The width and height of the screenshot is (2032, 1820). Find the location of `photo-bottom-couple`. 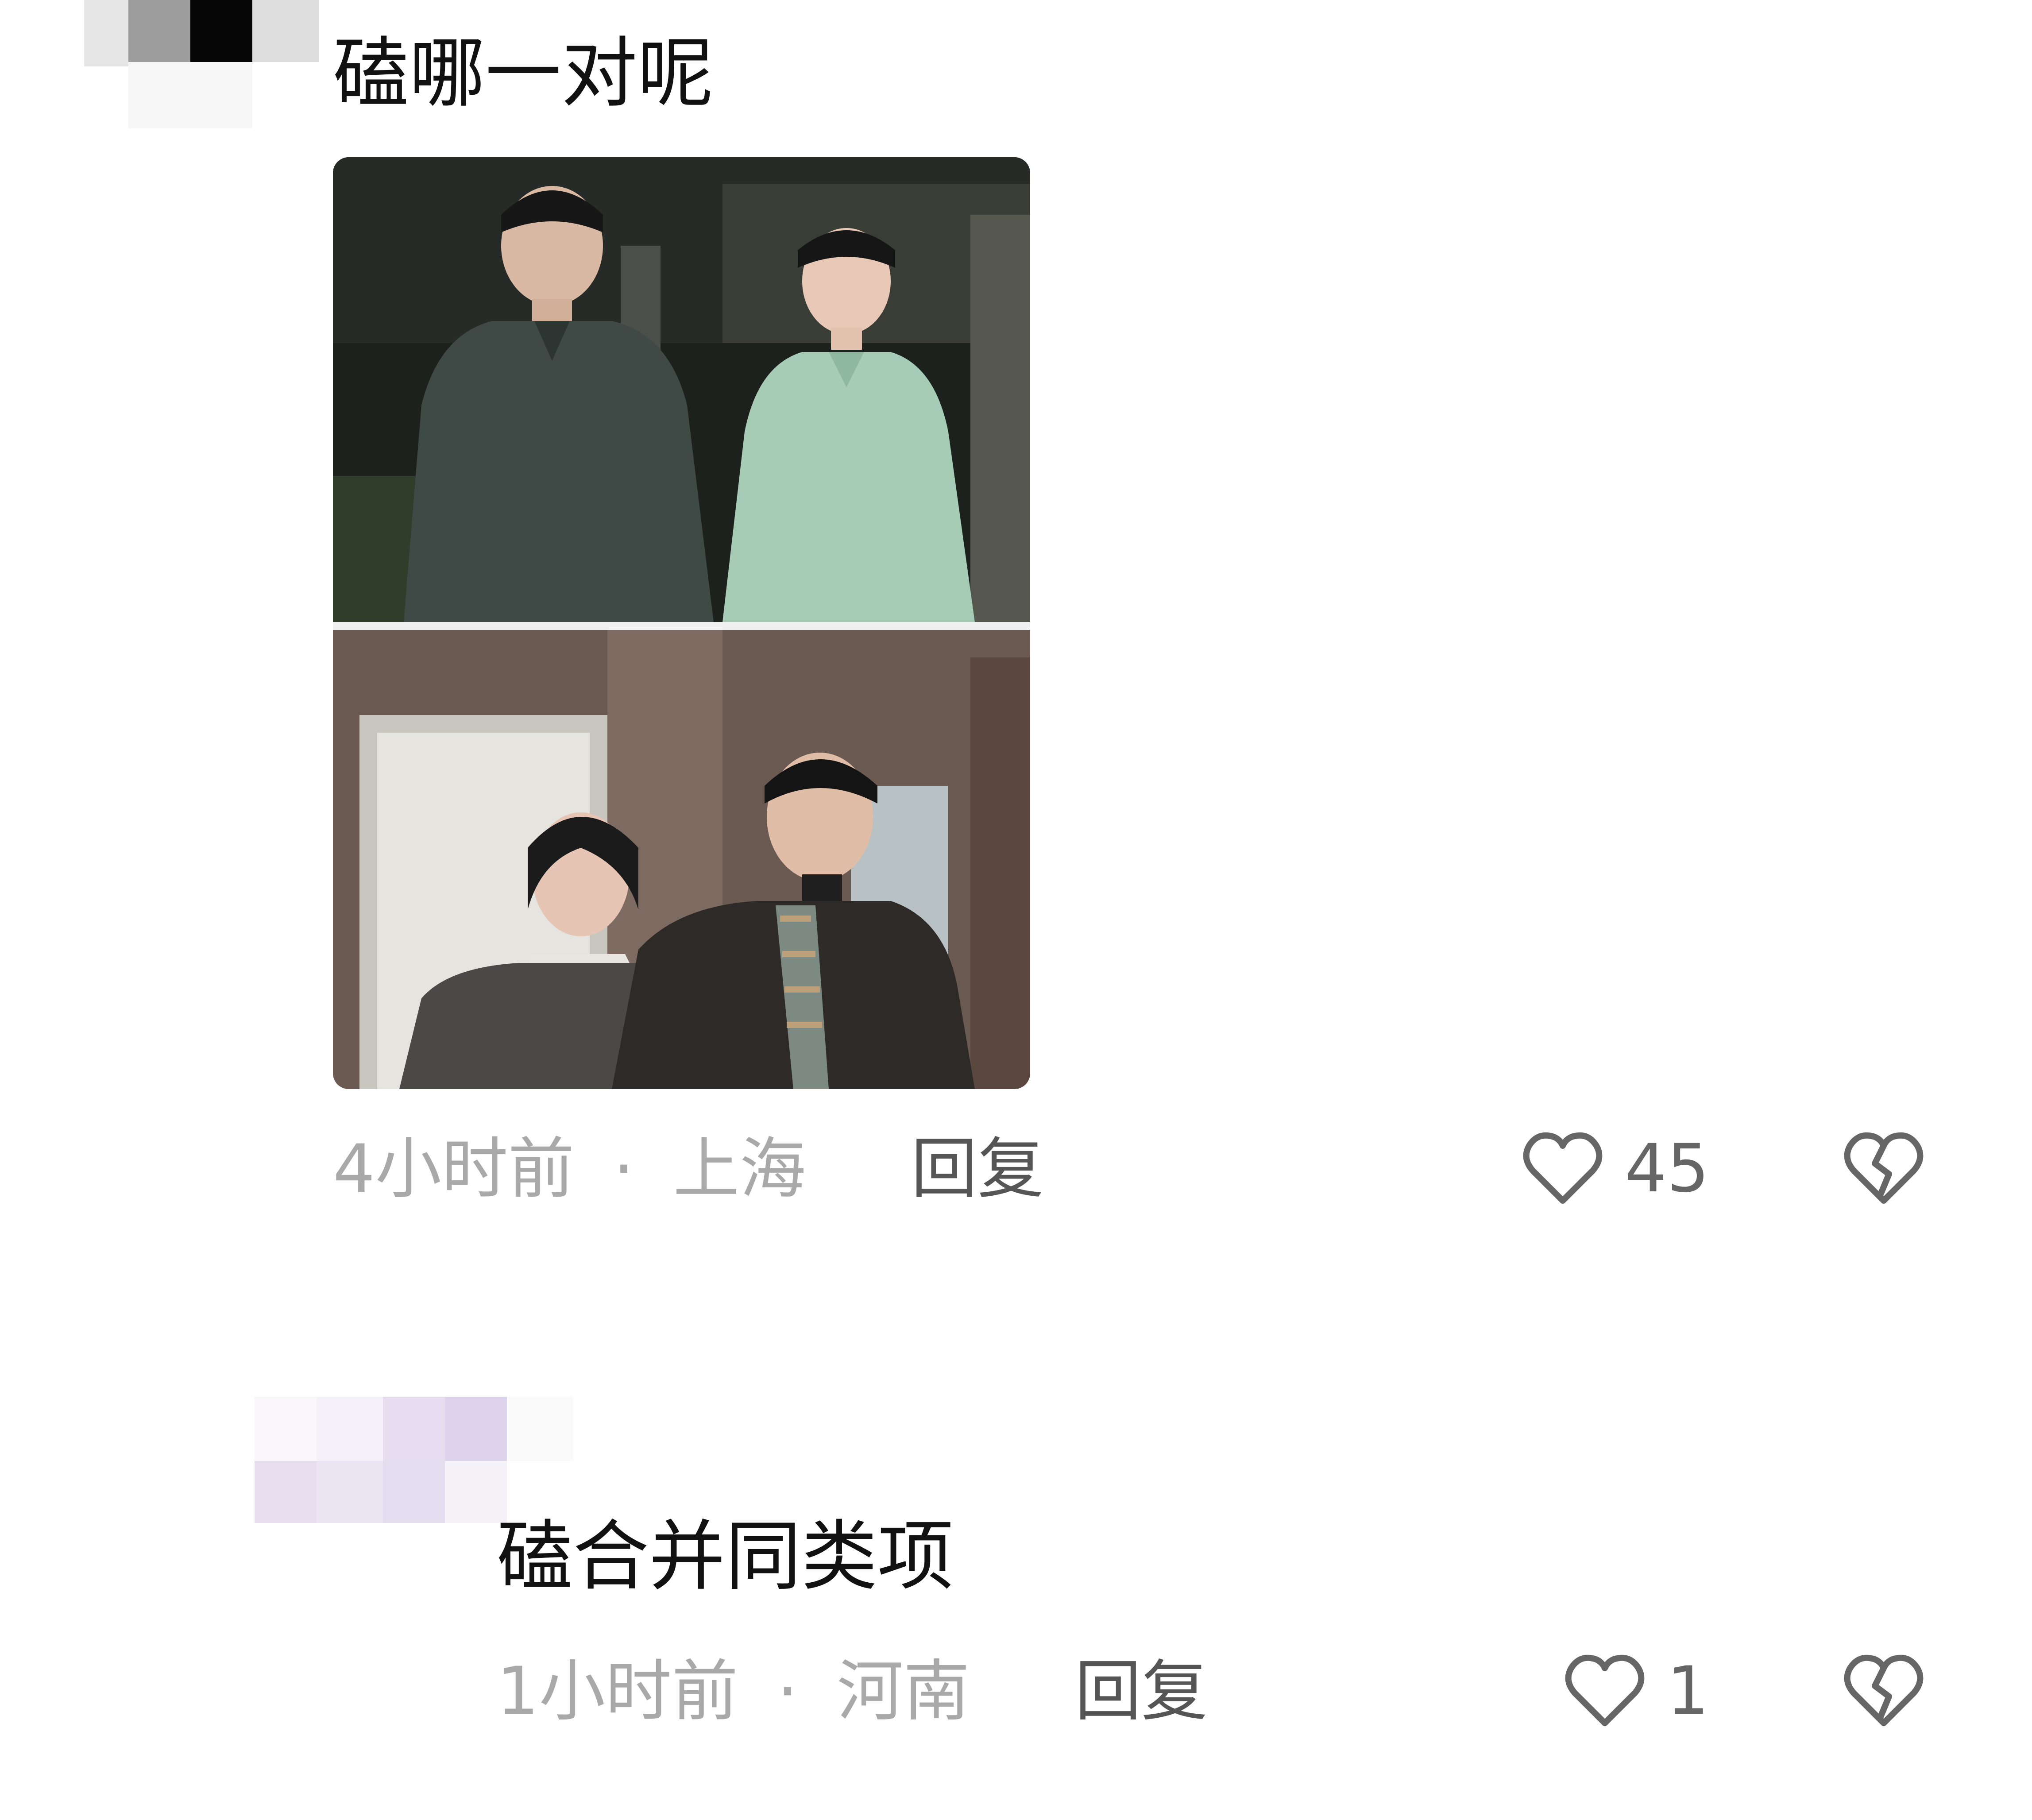

photo-bottom-couple is located at coordinates (681, 859).